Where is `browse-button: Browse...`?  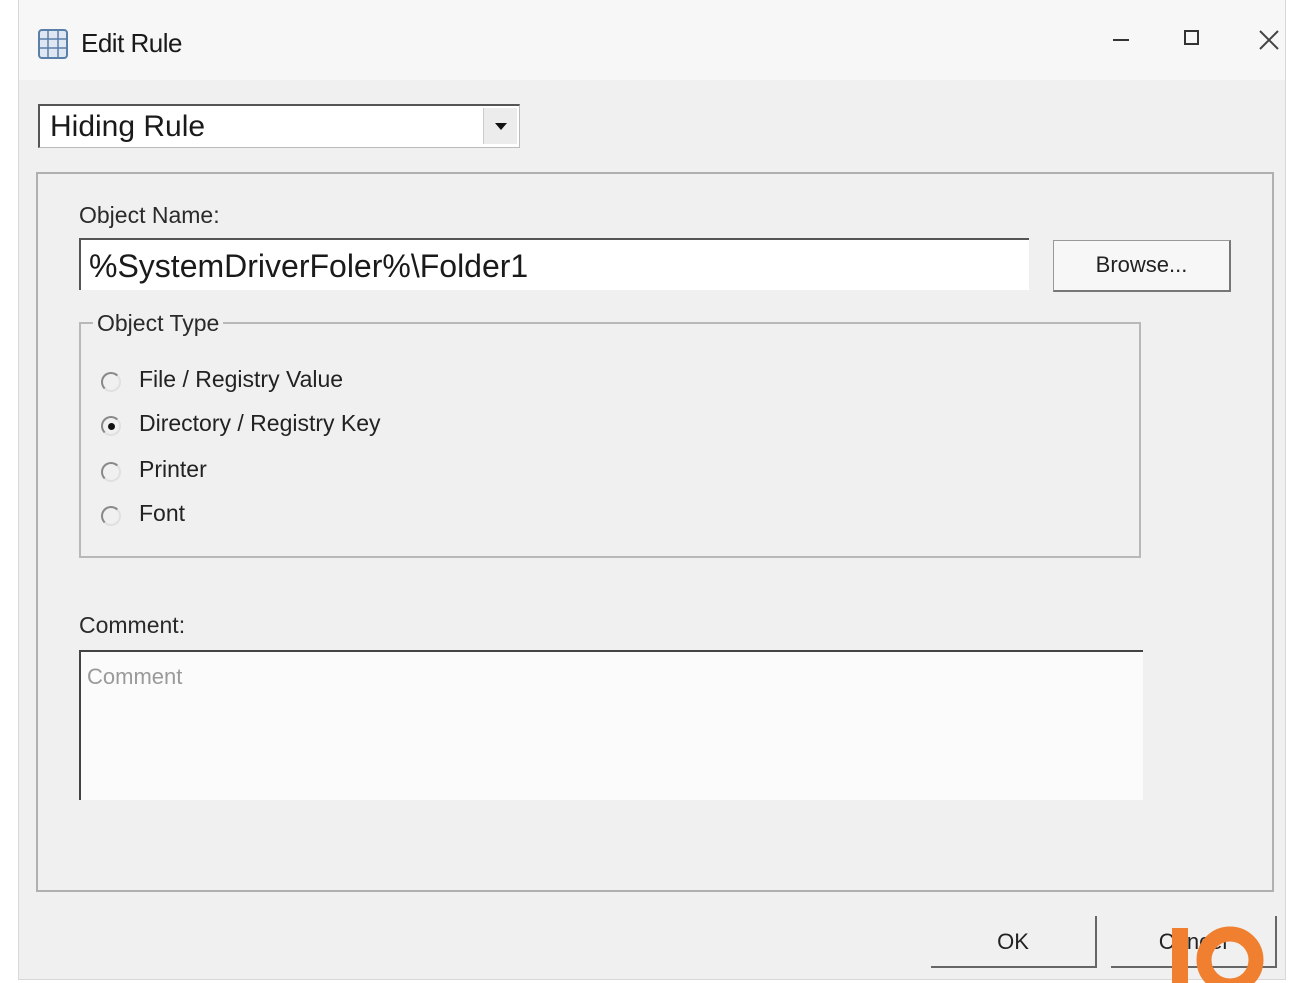
browse-button: Browse... is located at coordinates (1142, 266).